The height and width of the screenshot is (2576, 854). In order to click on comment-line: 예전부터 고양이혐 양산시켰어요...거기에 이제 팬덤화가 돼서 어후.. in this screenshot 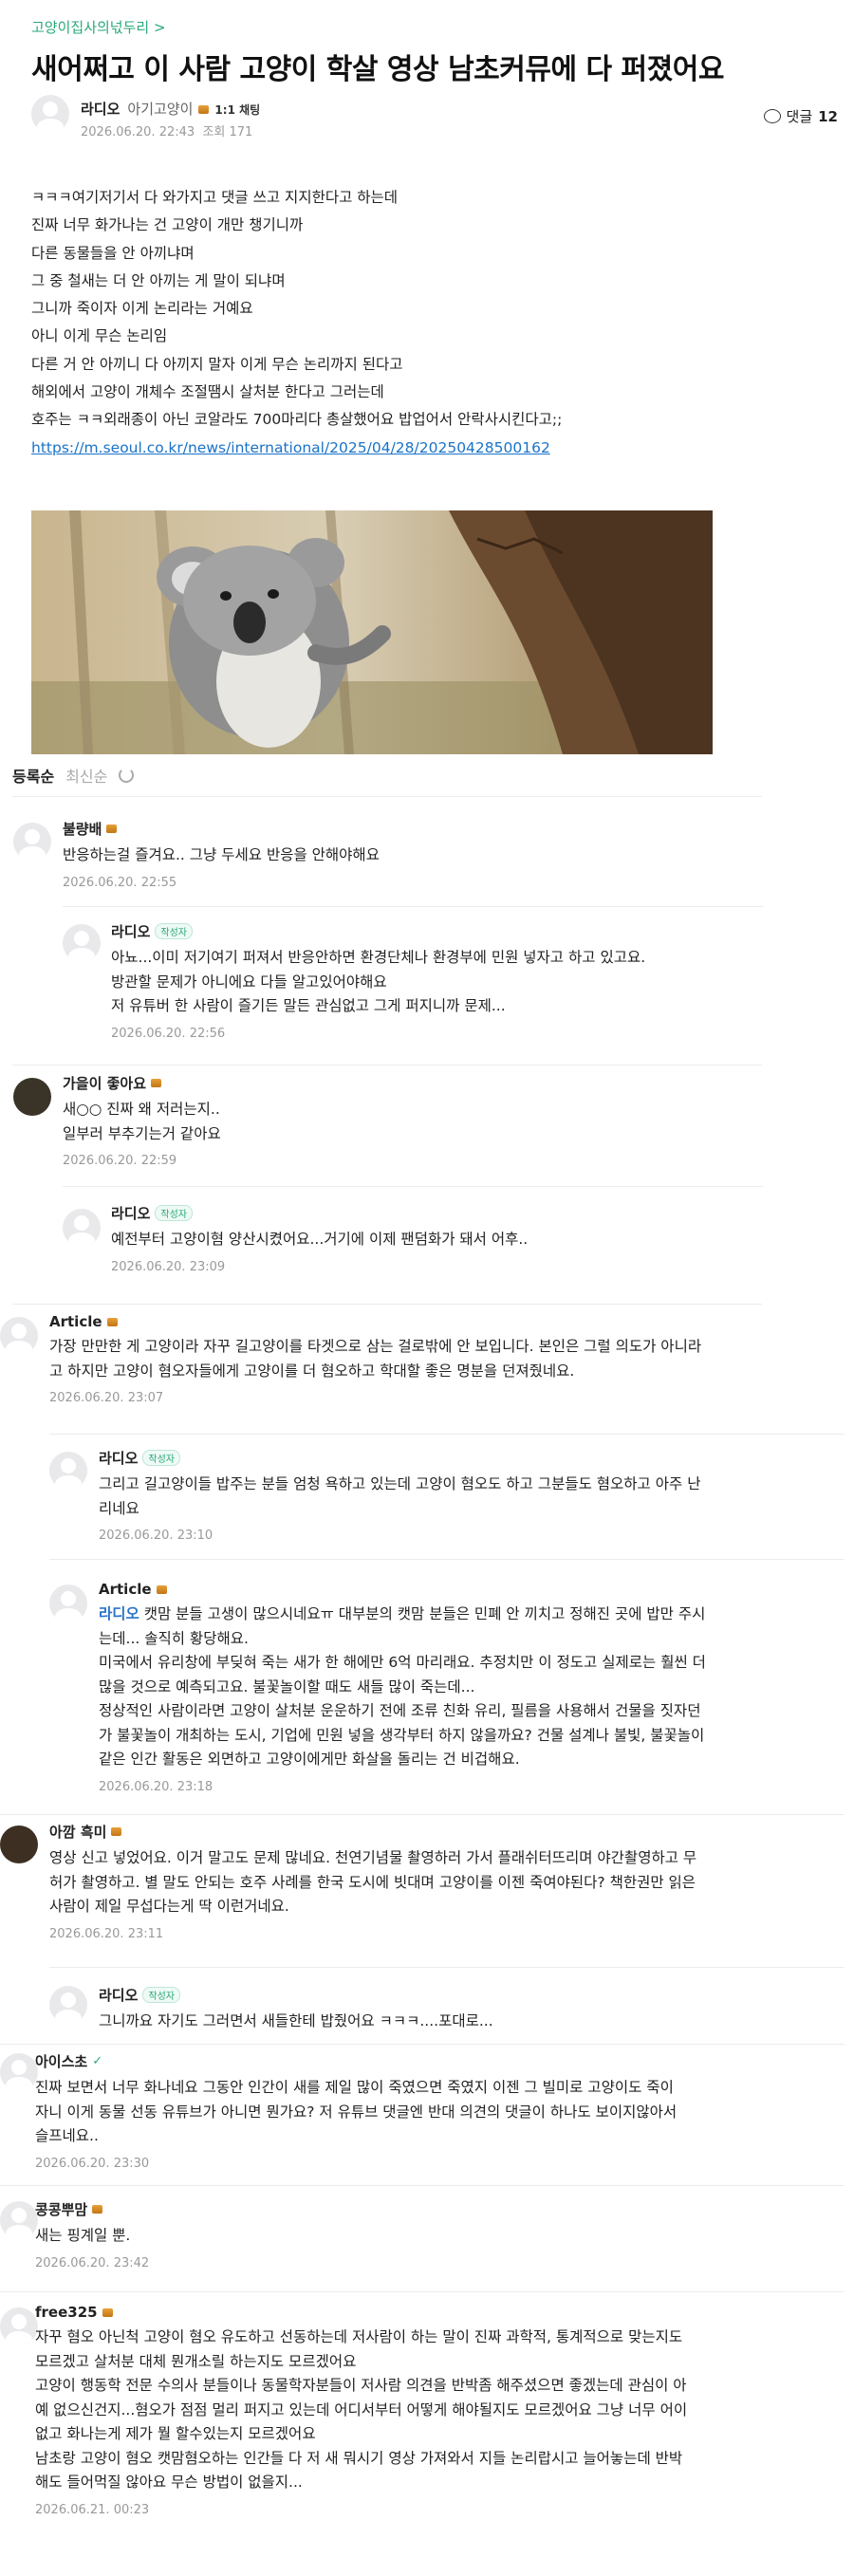, I will do `click(320, 1239)`.